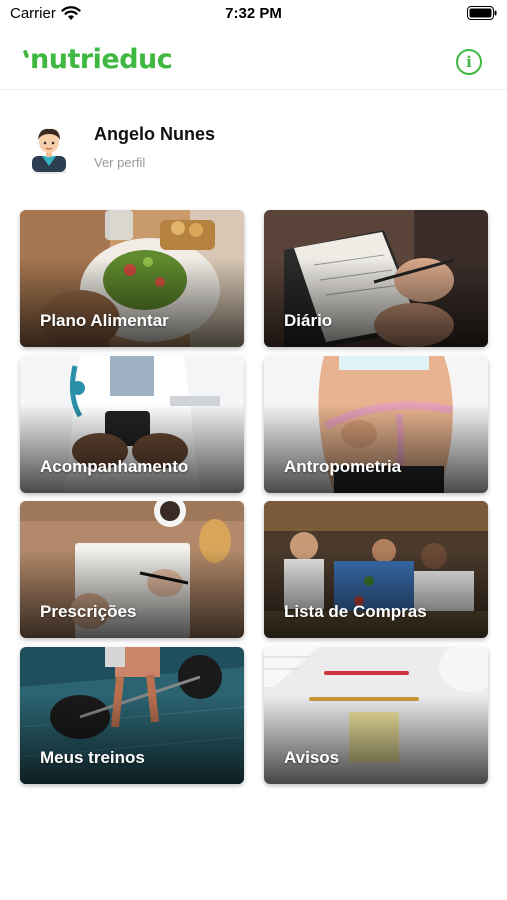 Image resolution: width=507 pixels, height=900 pixels. What do you see at coordinates (132, 569) in the screenshot?
I see `tile-prescricoes: Prescrições` at bounding box center [132, 569].